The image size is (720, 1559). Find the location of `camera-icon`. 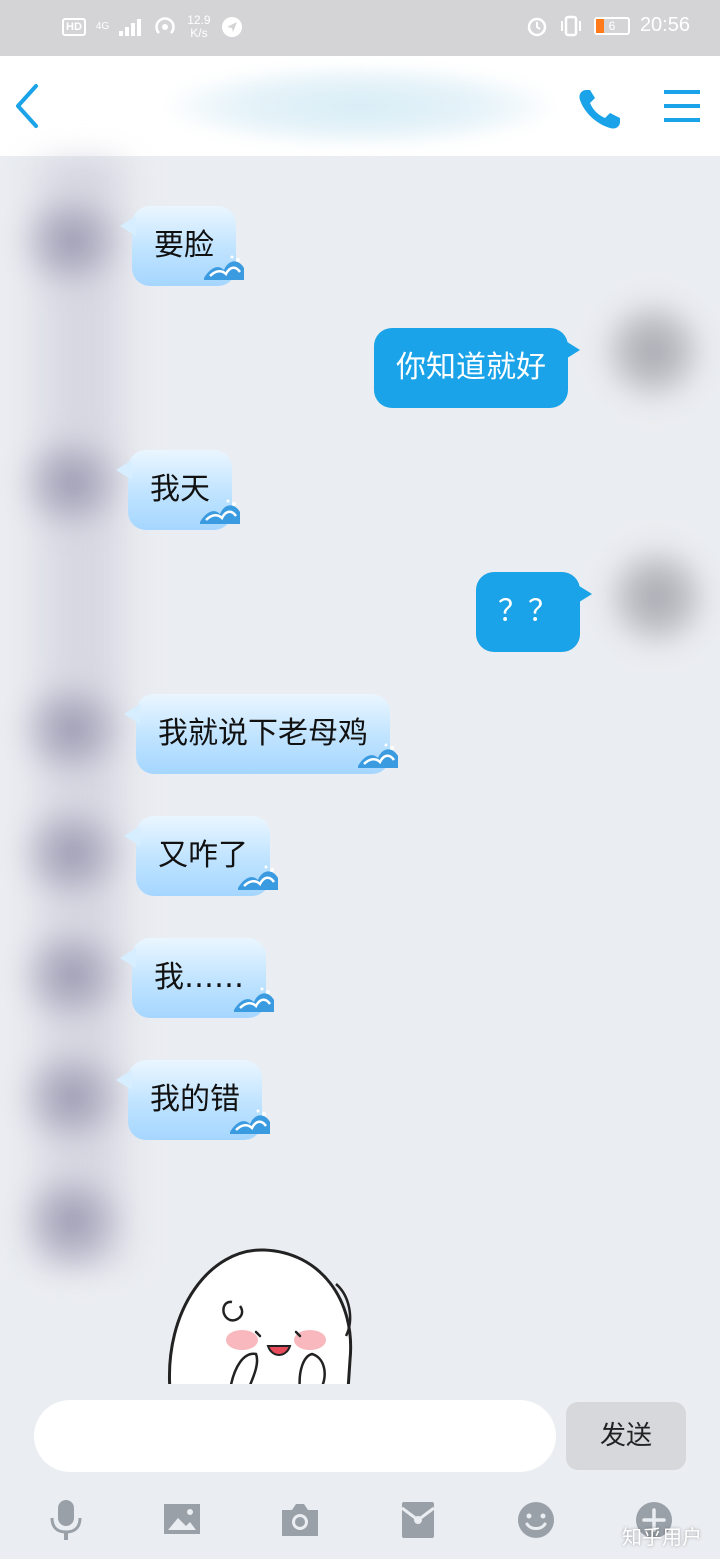

camera-icon is located at coordinates (300, 1520).